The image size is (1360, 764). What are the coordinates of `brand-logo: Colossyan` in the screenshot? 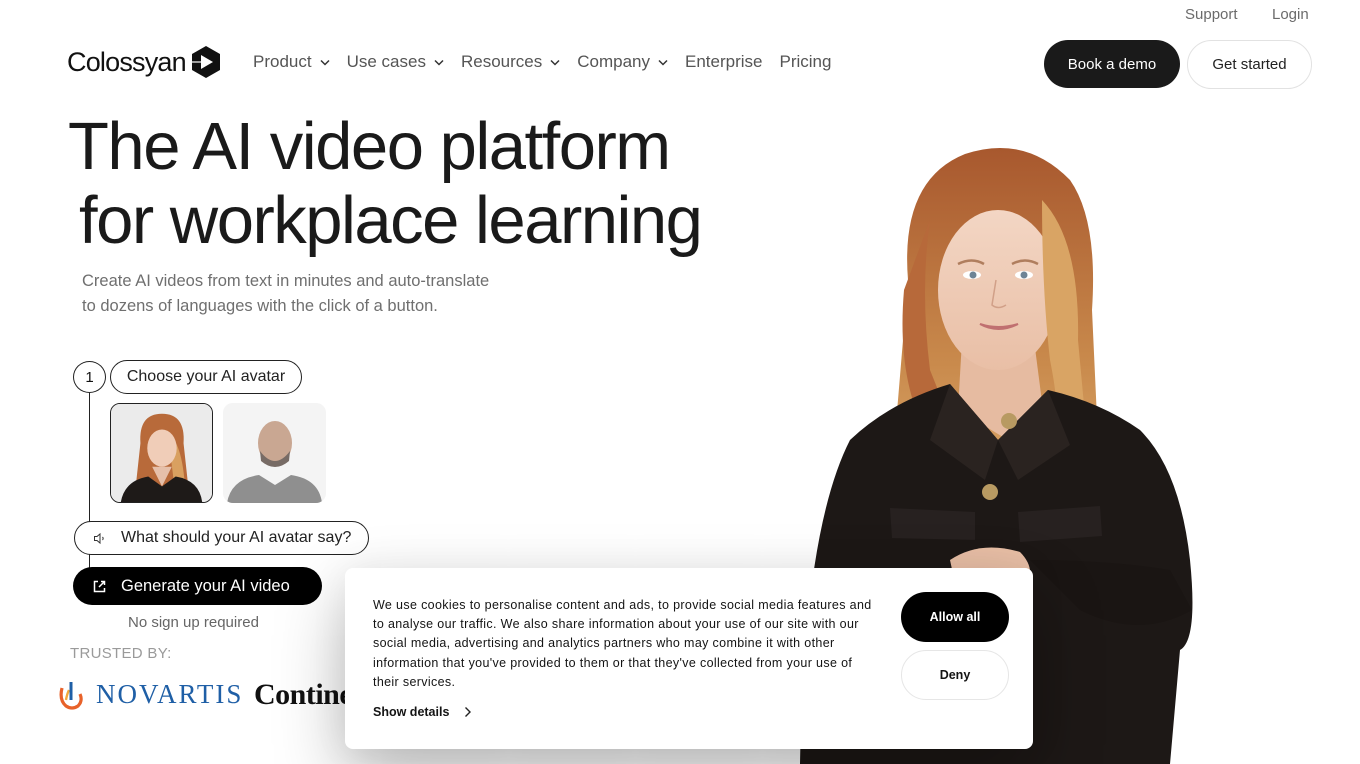 It's located at (144, 62).